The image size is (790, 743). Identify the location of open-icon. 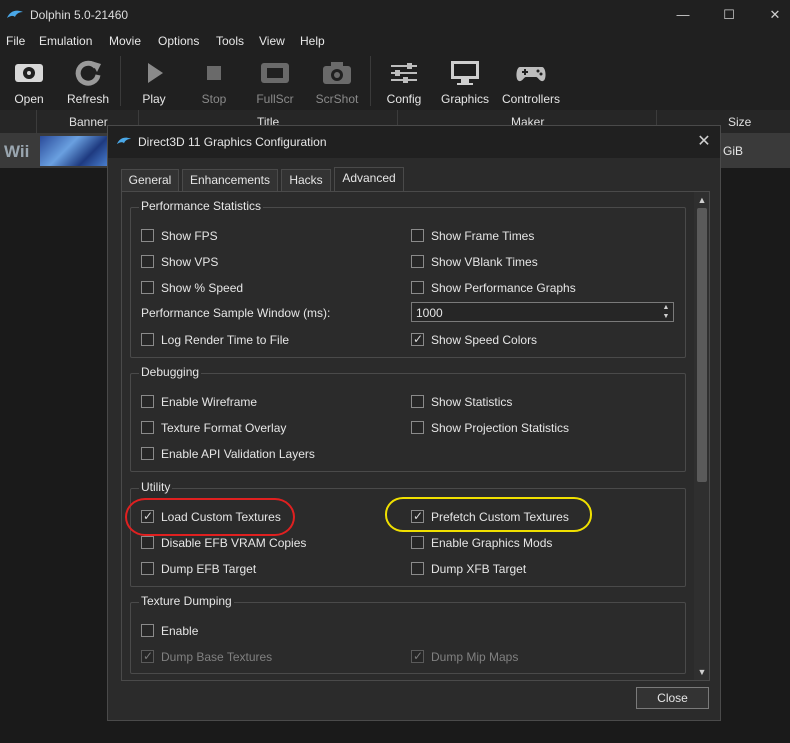
(29, 73).